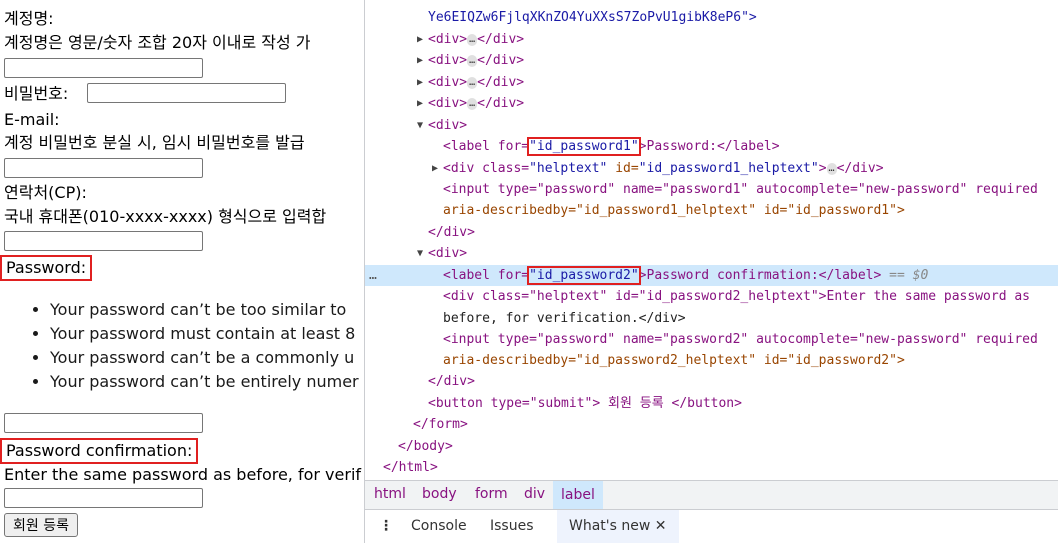 Image resolution: width=1058 pixels, height=543 pixels. What do you see at coordinates (491, 494) in the screenshot?
I see `breadcrumb-form: form` at bounding box center [491, 494].